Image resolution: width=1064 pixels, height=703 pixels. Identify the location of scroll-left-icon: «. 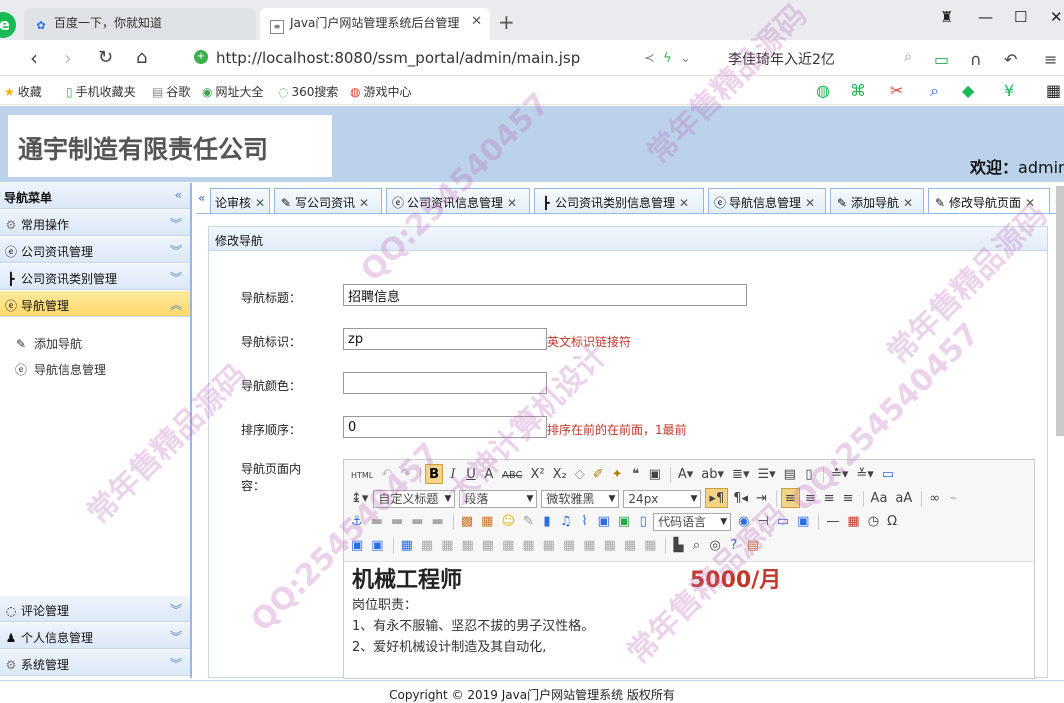
(201, 198).